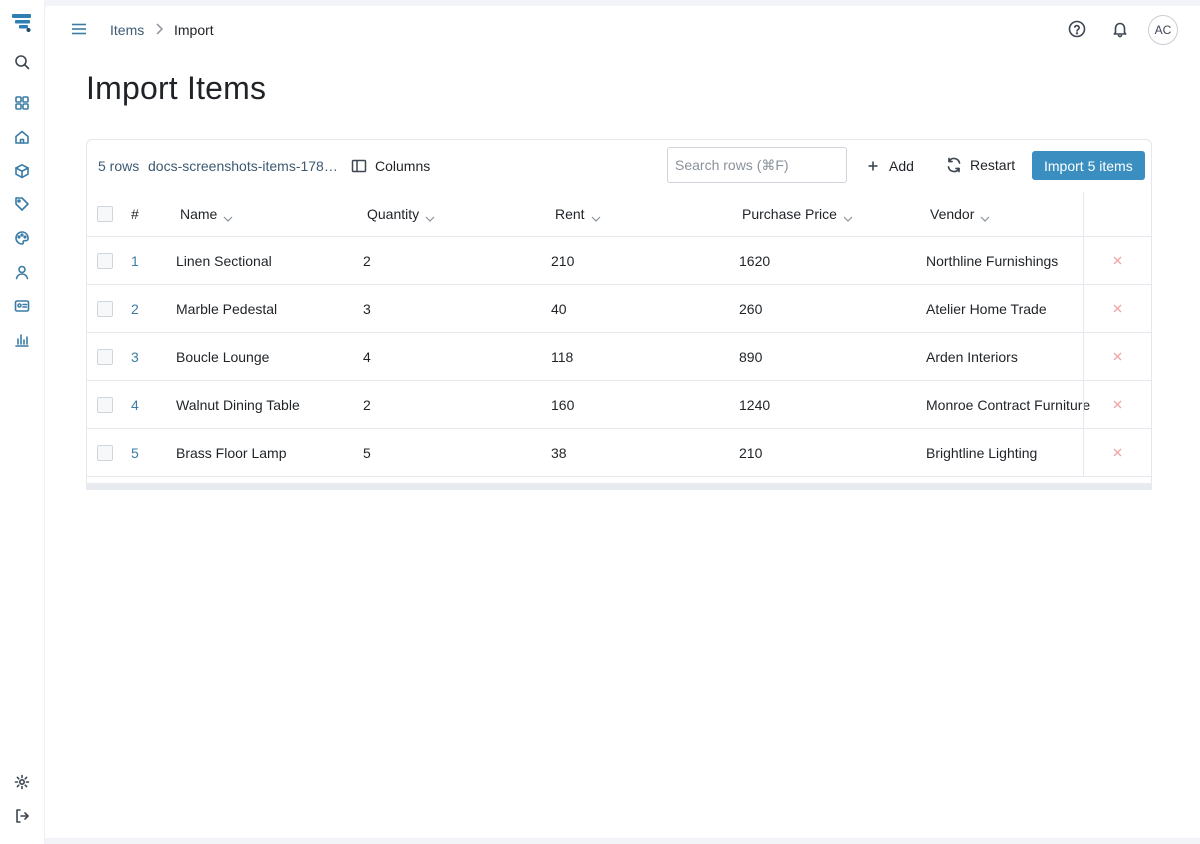 The height and width of the screenshot is (844, 1200). What do you see at coordinates (367, 452) in the screenshot?
I see `cell-quantity: 5` at bounding box center [367, 452].